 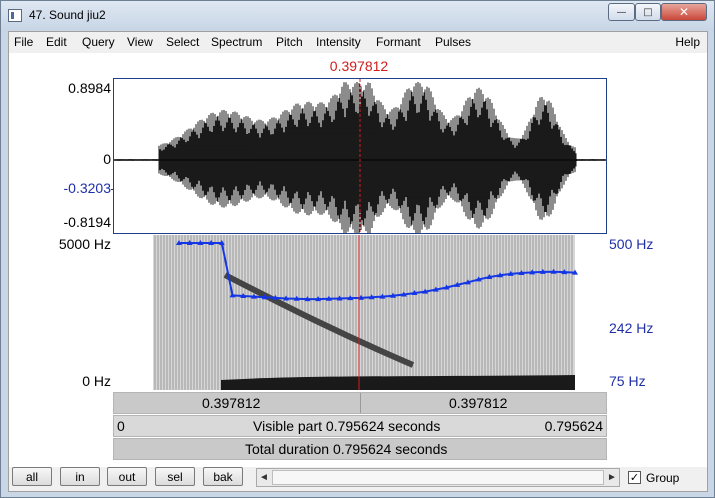 I want to click on close-button: ✕, so click(x=684, y=12).